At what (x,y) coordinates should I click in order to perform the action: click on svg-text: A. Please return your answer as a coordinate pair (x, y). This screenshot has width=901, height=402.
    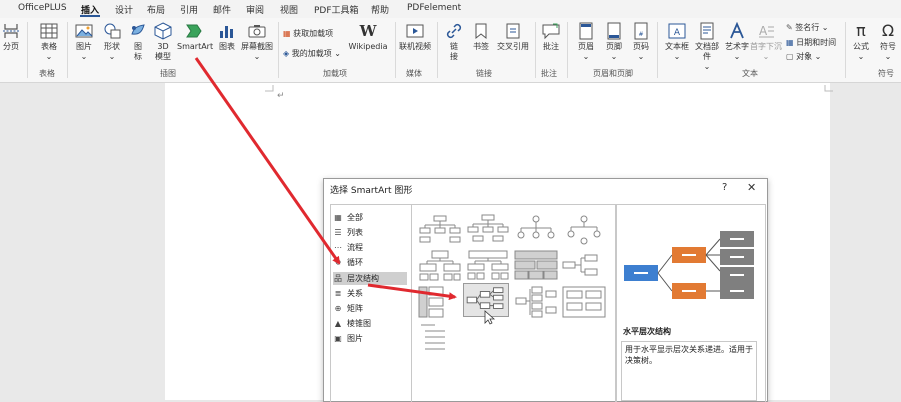
    Looking at the image, I should click on (763, 31).